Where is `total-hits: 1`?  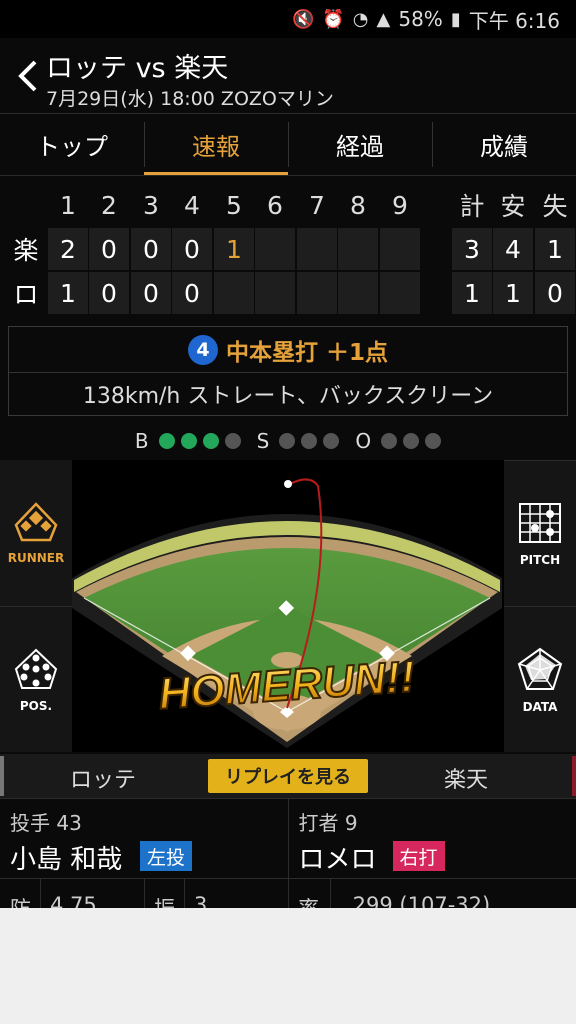
total-hits: 1 is located at coordinates (513, 293).